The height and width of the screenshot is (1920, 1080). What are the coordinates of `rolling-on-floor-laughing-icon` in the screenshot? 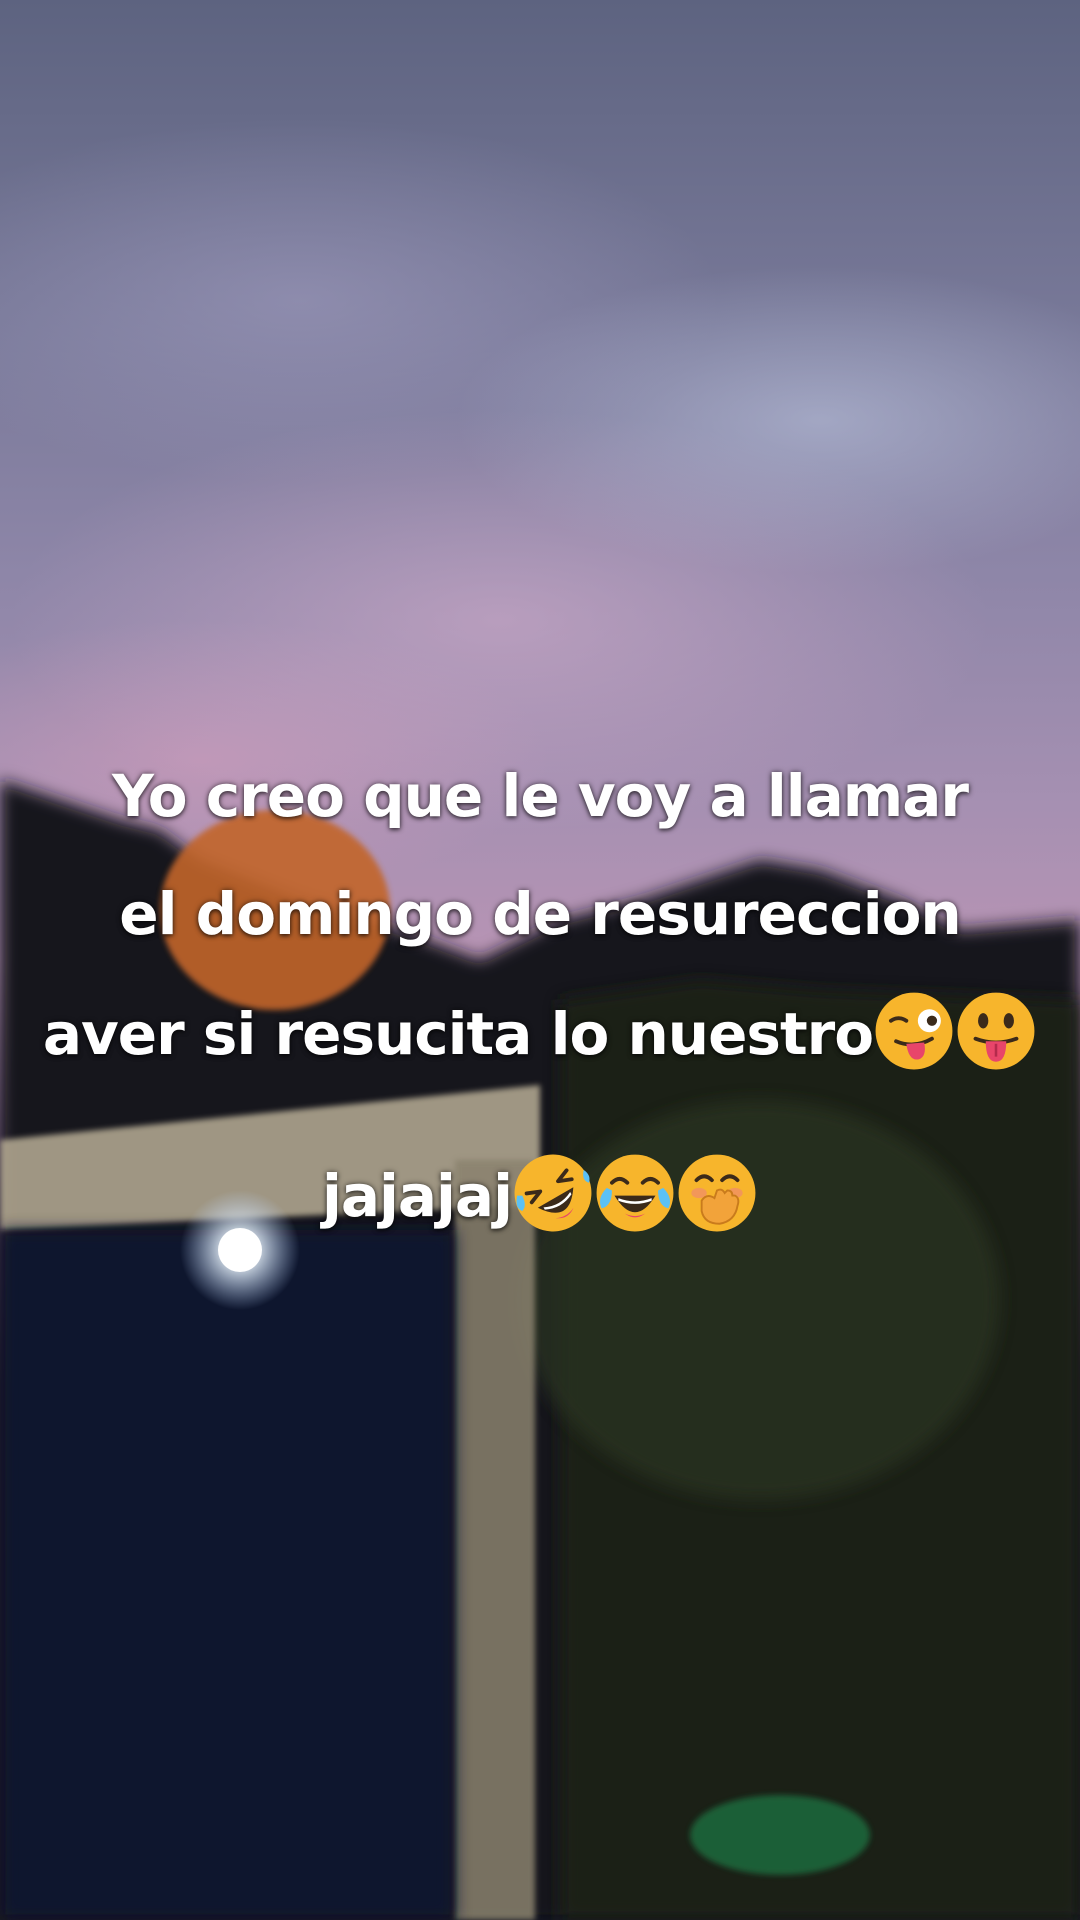 It's located at (553, 1193).